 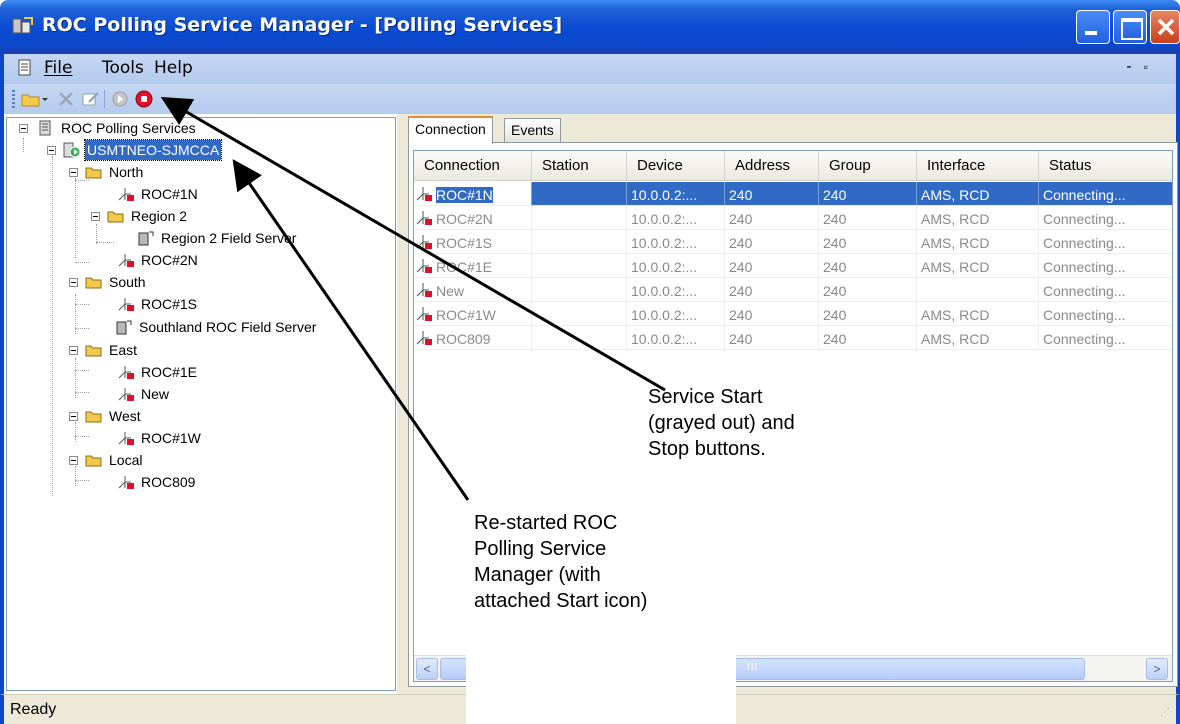 What do you see at coordinates (401, 404) in the screenshot?
I see `pane-splitter` at bounding box center [401, 404].